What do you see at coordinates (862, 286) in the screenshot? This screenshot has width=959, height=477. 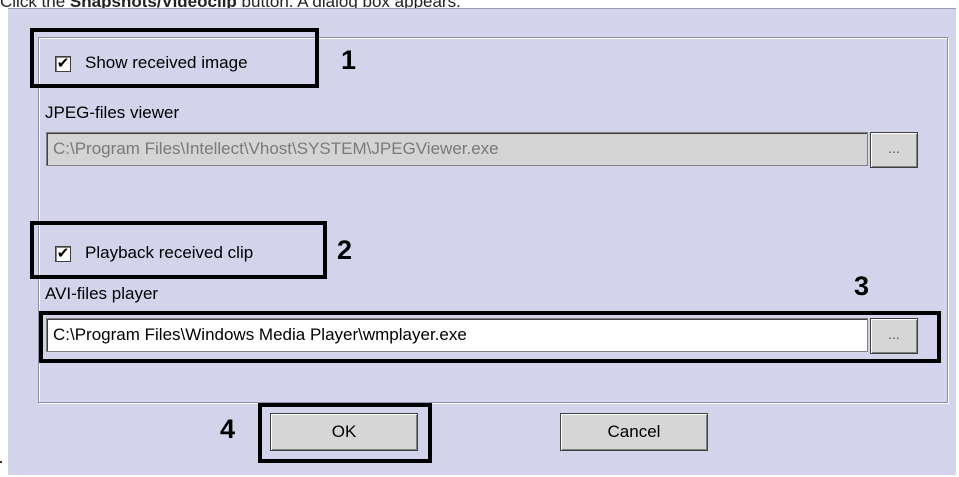 I see `callout-3: 3` at bounding box center [862, 286].